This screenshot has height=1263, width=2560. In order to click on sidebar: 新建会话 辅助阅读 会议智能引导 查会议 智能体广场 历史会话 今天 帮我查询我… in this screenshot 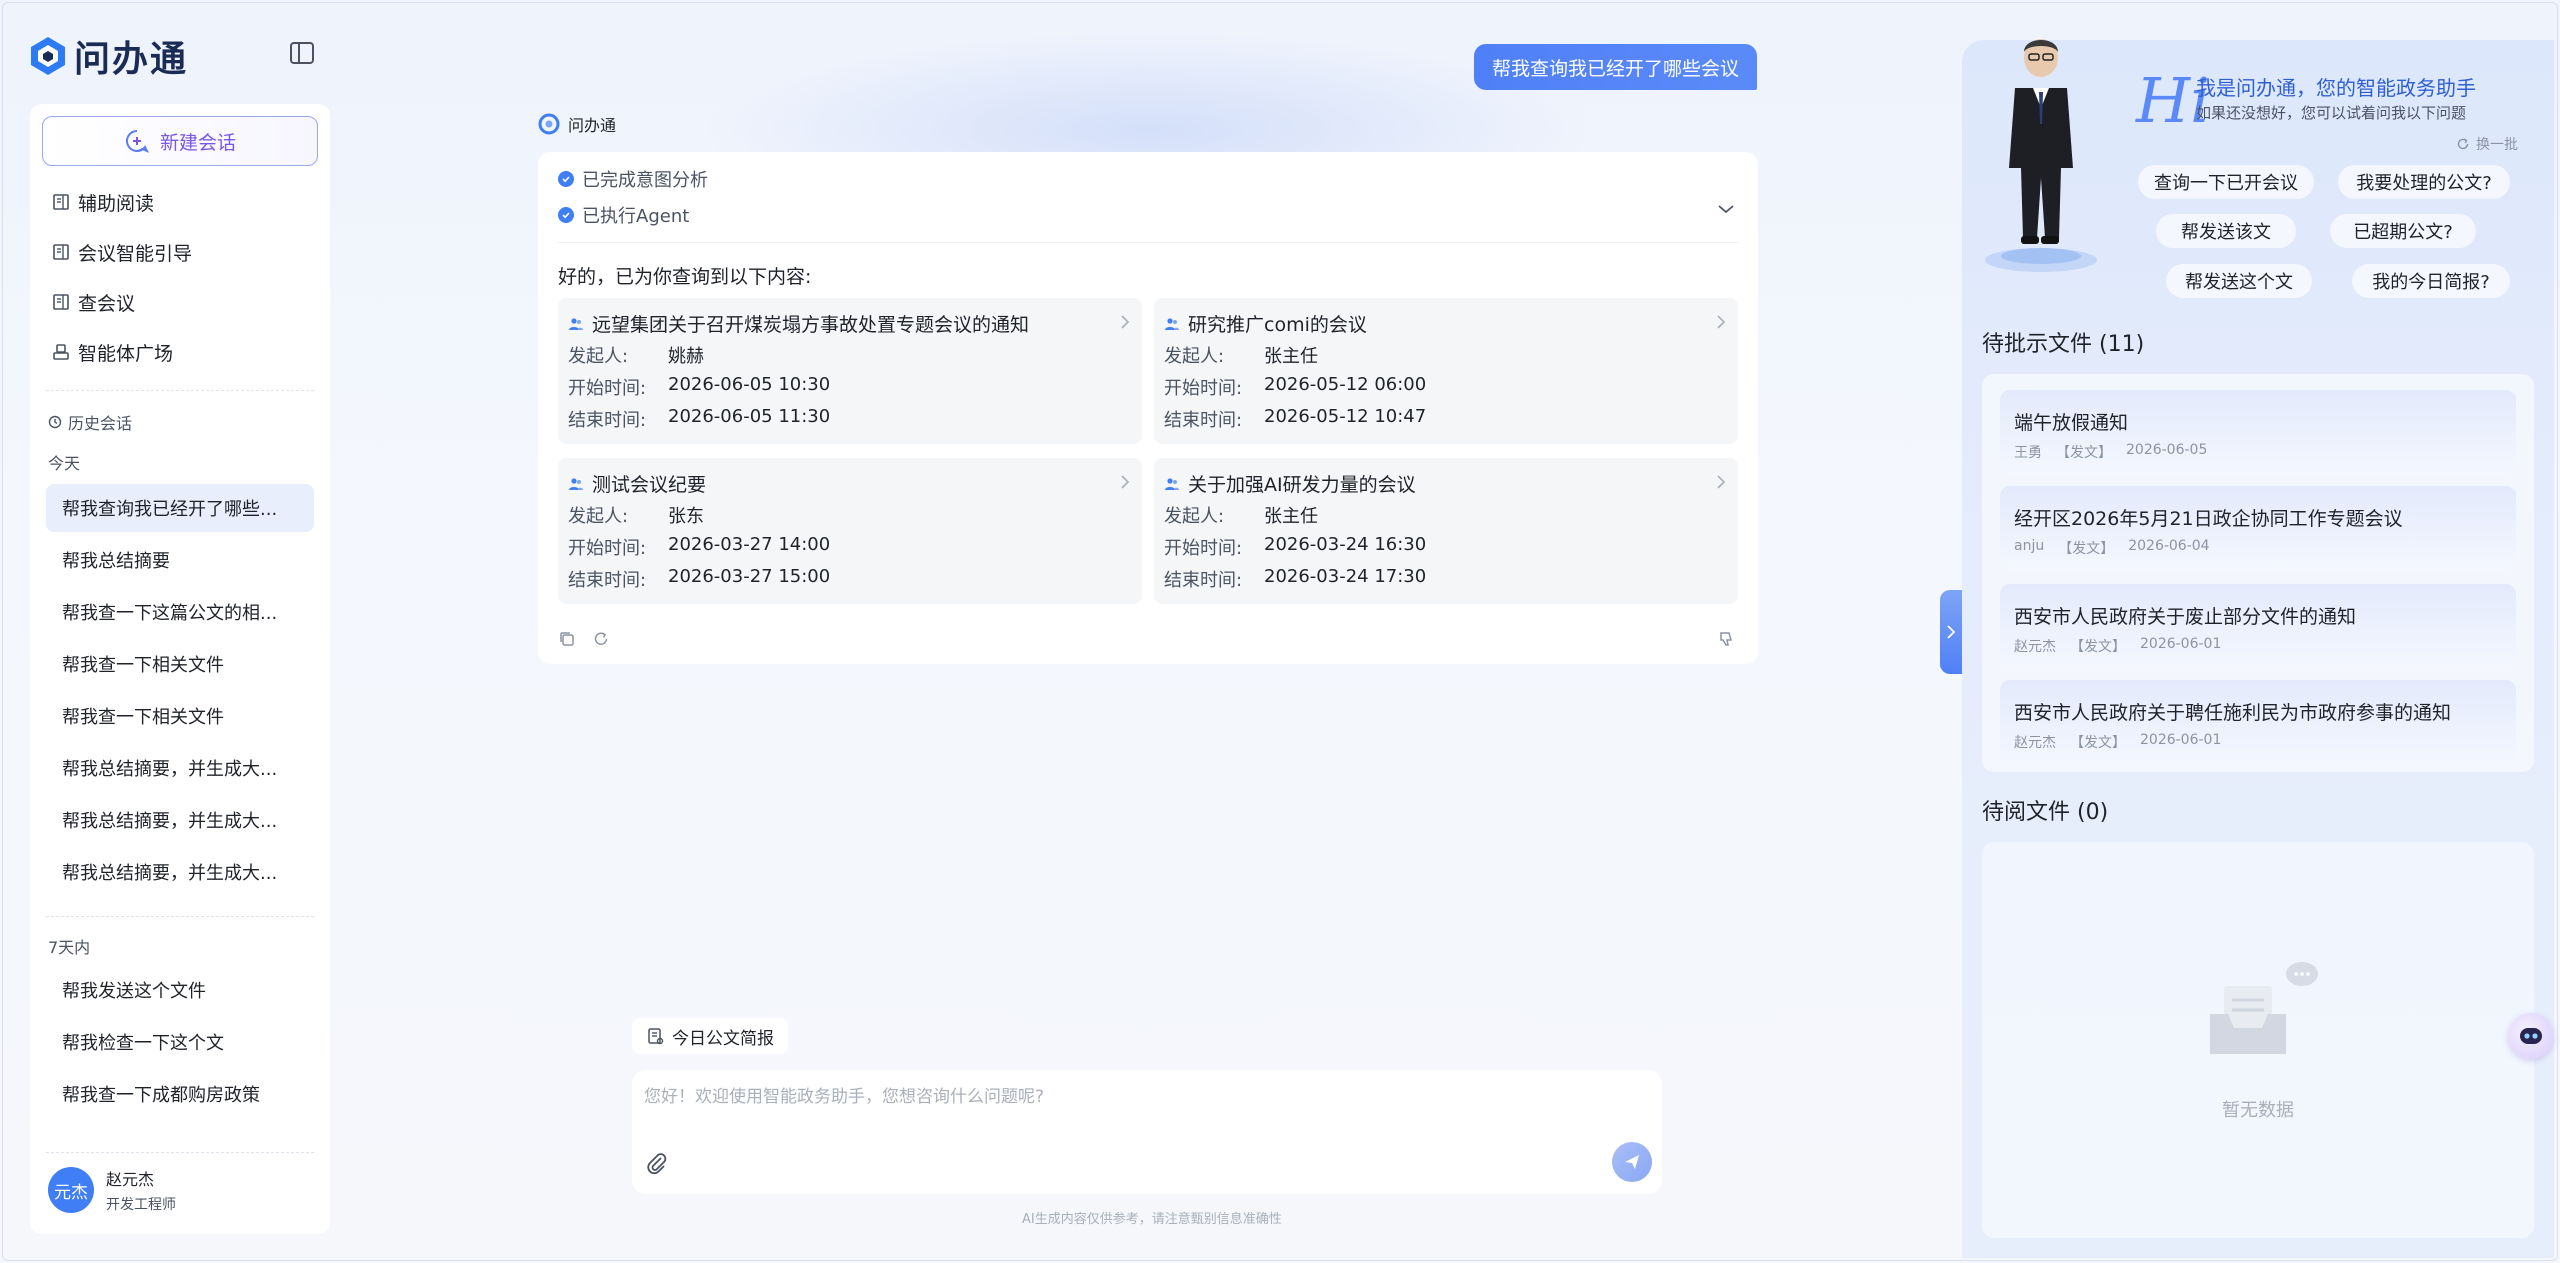, I will do `click(180, 669)`.